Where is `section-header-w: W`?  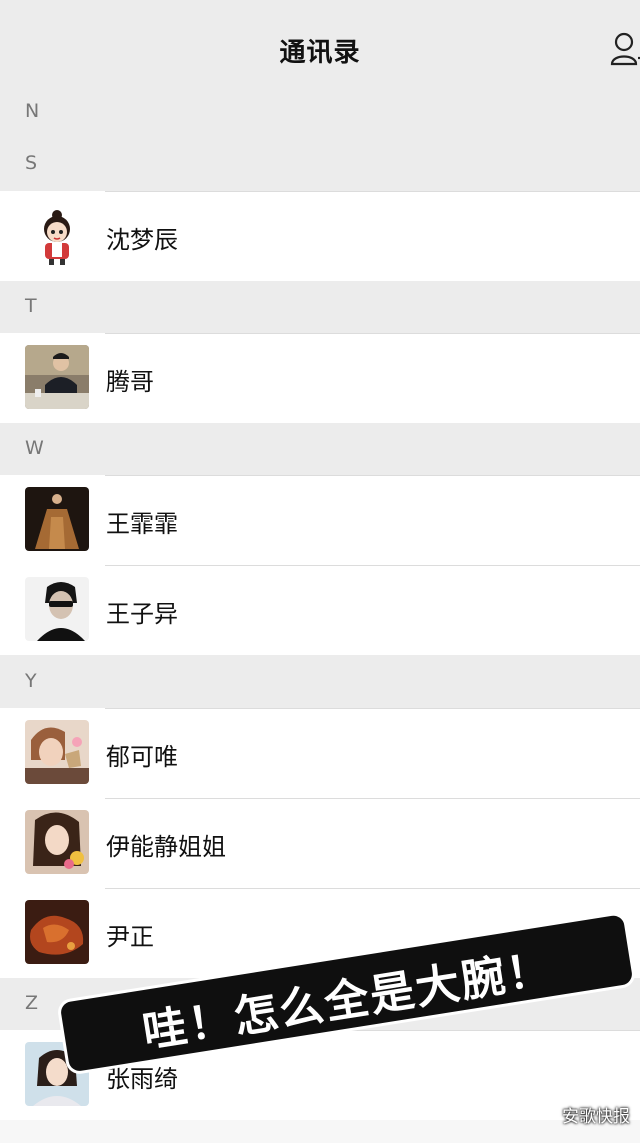 section-header-w: W is located at coordinates (320, 449).